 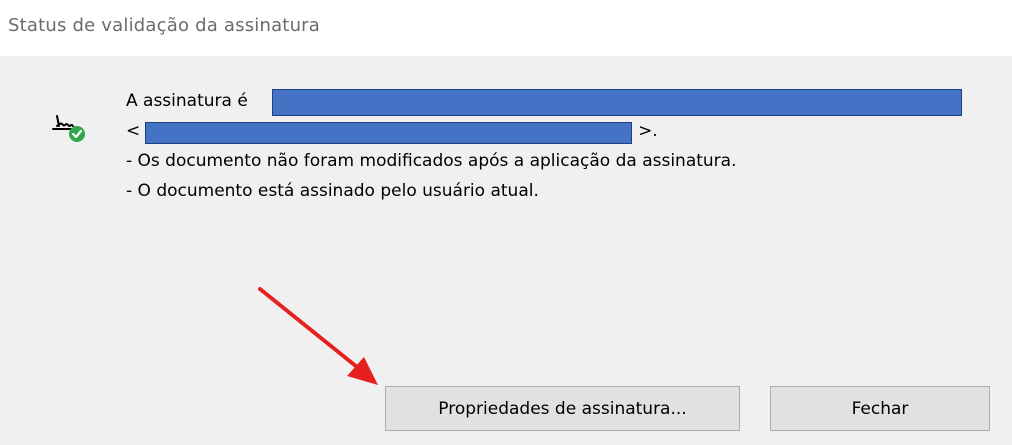 I want to click on title-bar: Status de validação da assinatura, so click(x=506, y=28).